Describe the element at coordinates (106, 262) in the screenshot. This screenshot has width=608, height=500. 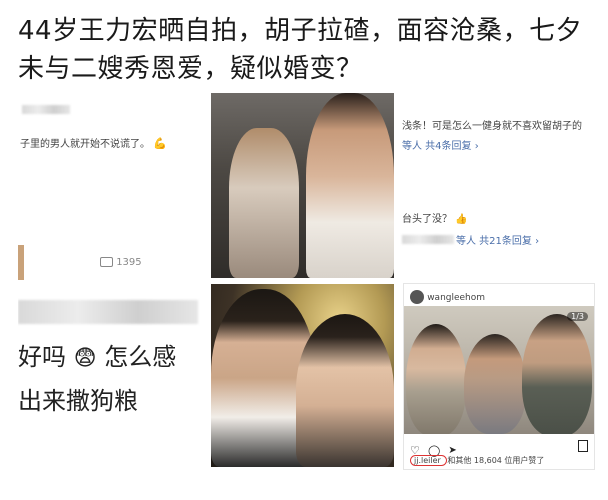
I see `comment-icon` at that location.